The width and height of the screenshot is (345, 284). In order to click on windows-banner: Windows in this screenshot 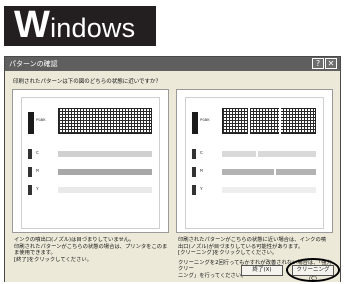, I will do `click(80, 26)`.